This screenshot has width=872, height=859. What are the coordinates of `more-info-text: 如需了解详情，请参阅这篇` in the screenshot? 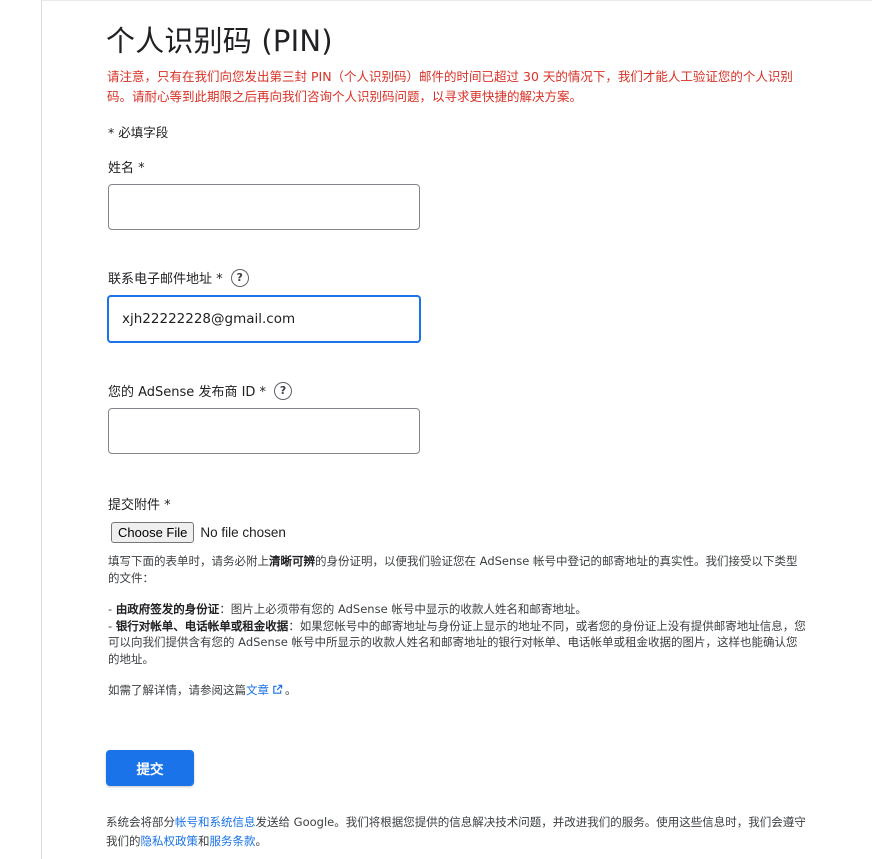 It's located at (177, 690).